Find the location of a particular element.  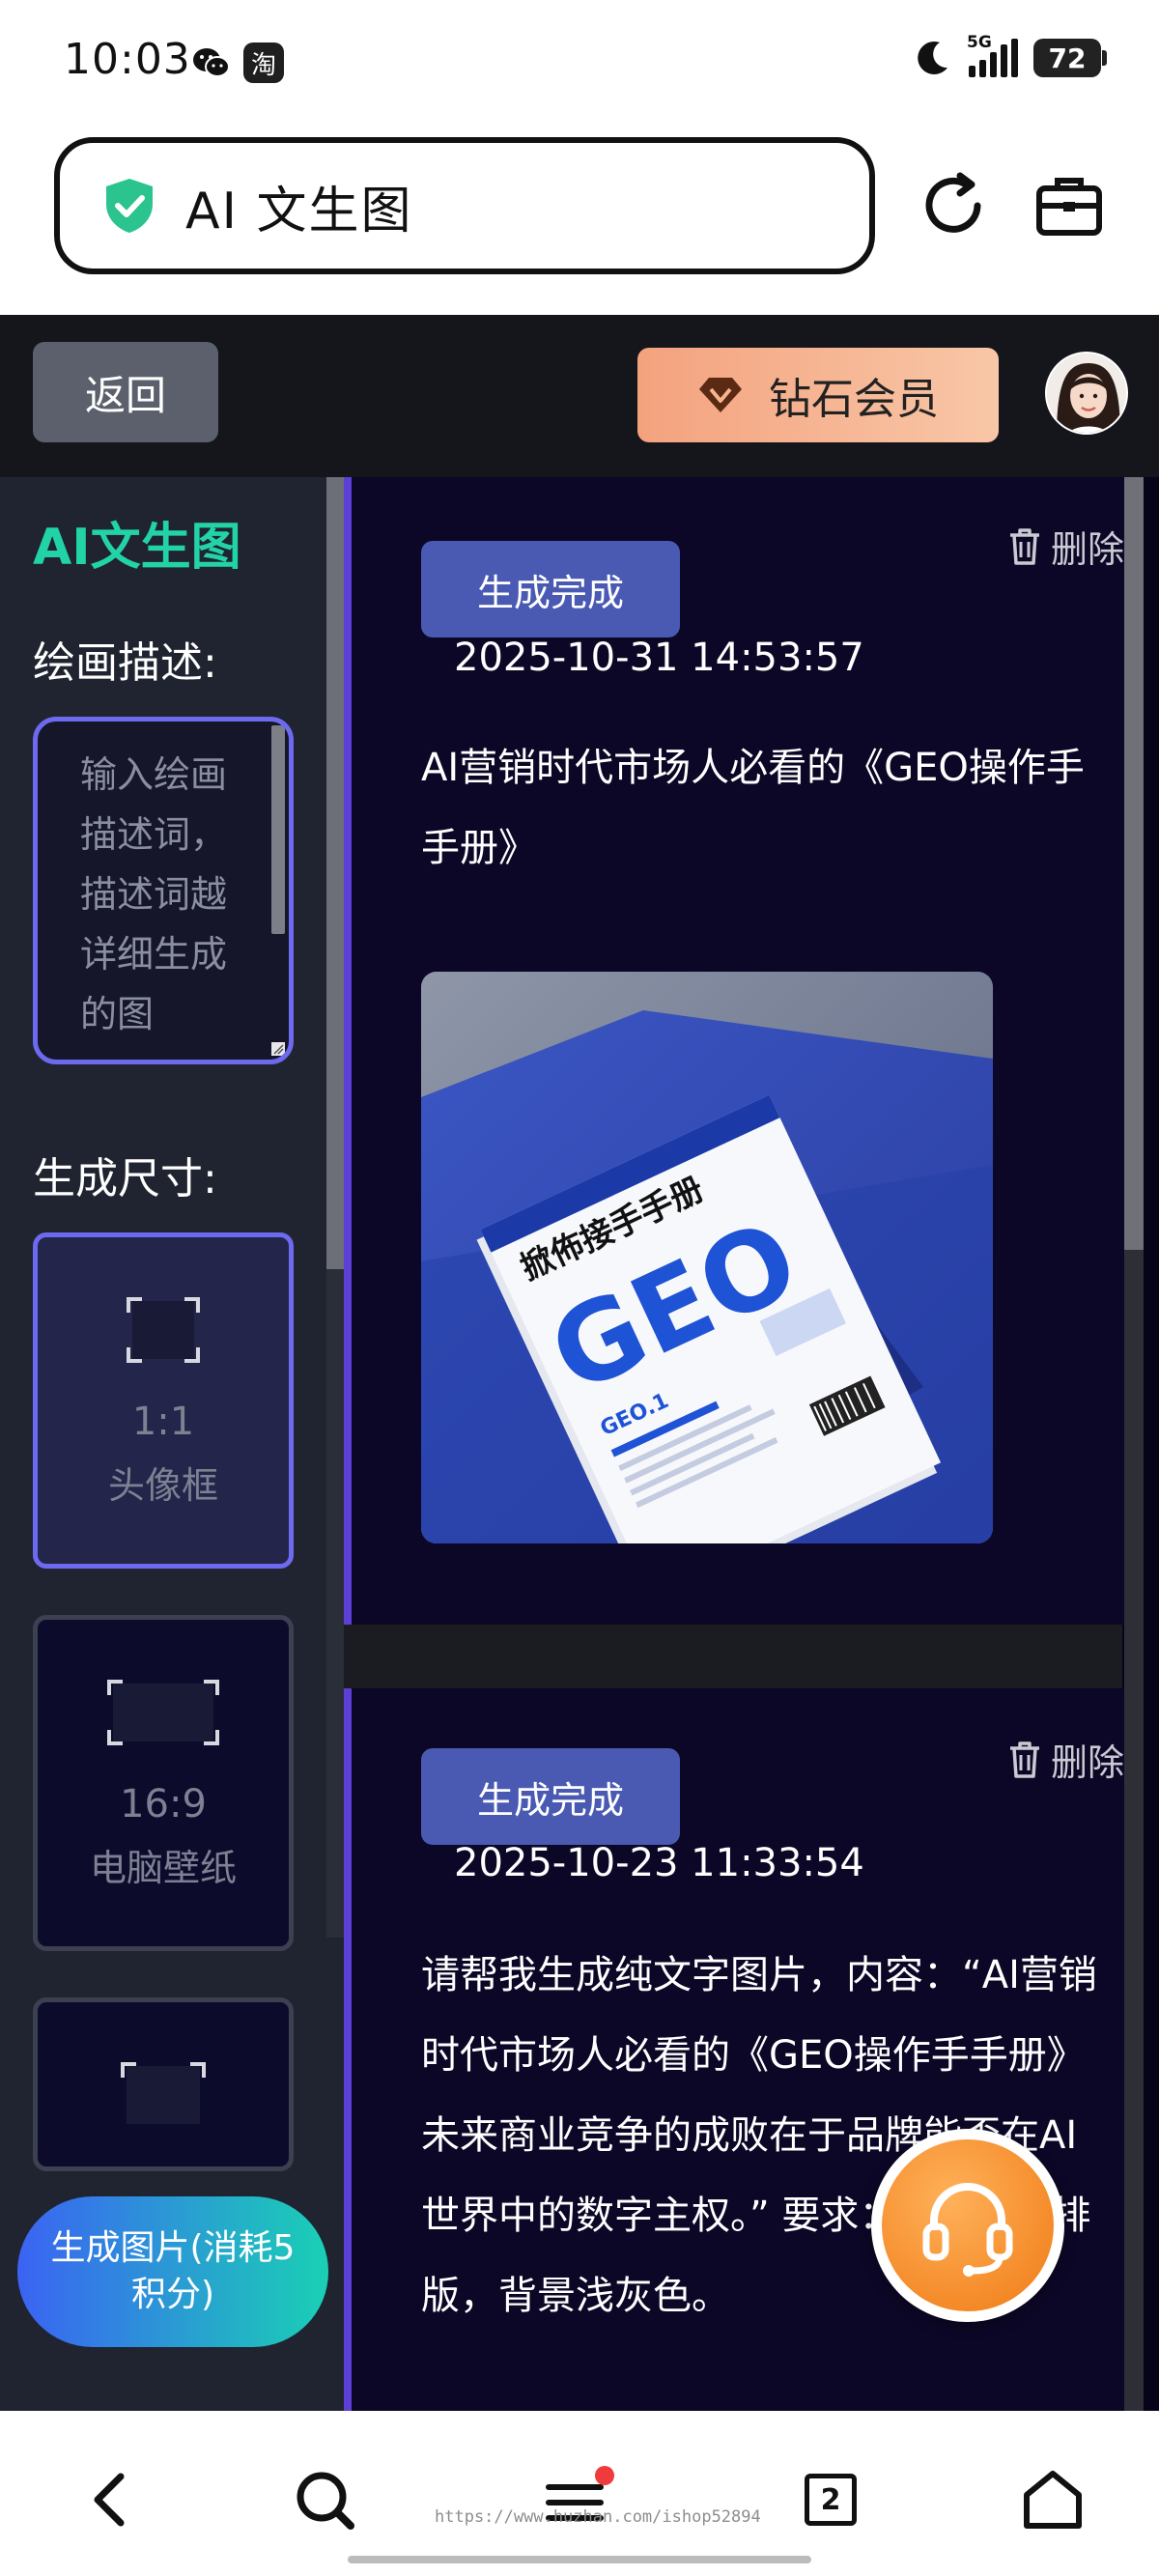

headset-icon is located at coordinates (968, 2230).